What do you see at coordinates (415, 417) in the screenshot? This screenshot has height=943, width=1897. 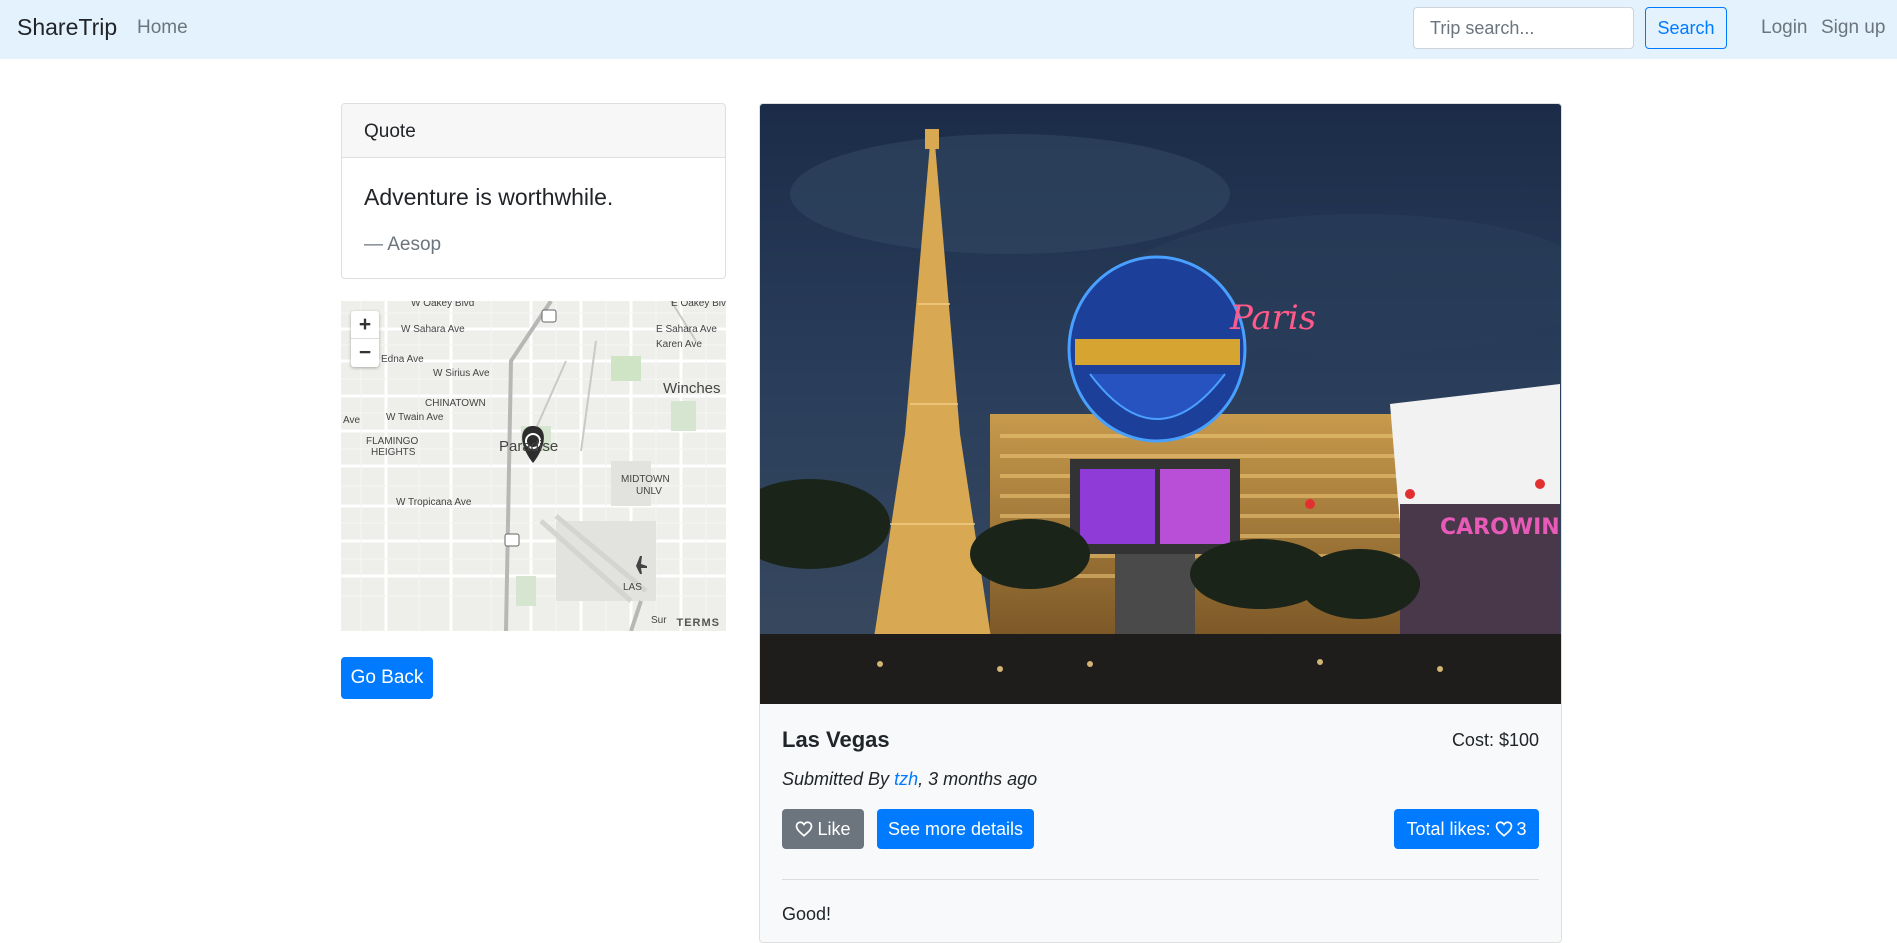 I see `map-label: W Twain Ave` at bounding box center [415, 417].